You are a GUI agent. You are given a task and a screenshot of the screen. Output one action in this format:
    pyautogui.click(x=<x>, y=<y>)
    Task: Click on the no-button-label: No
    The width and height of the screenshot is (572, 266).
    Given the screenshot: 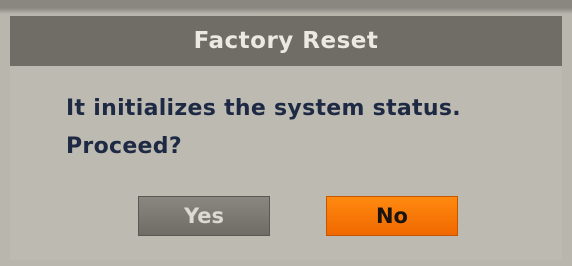 What is the action you would take?
    pyautogui.click(x=391, y=216)
    